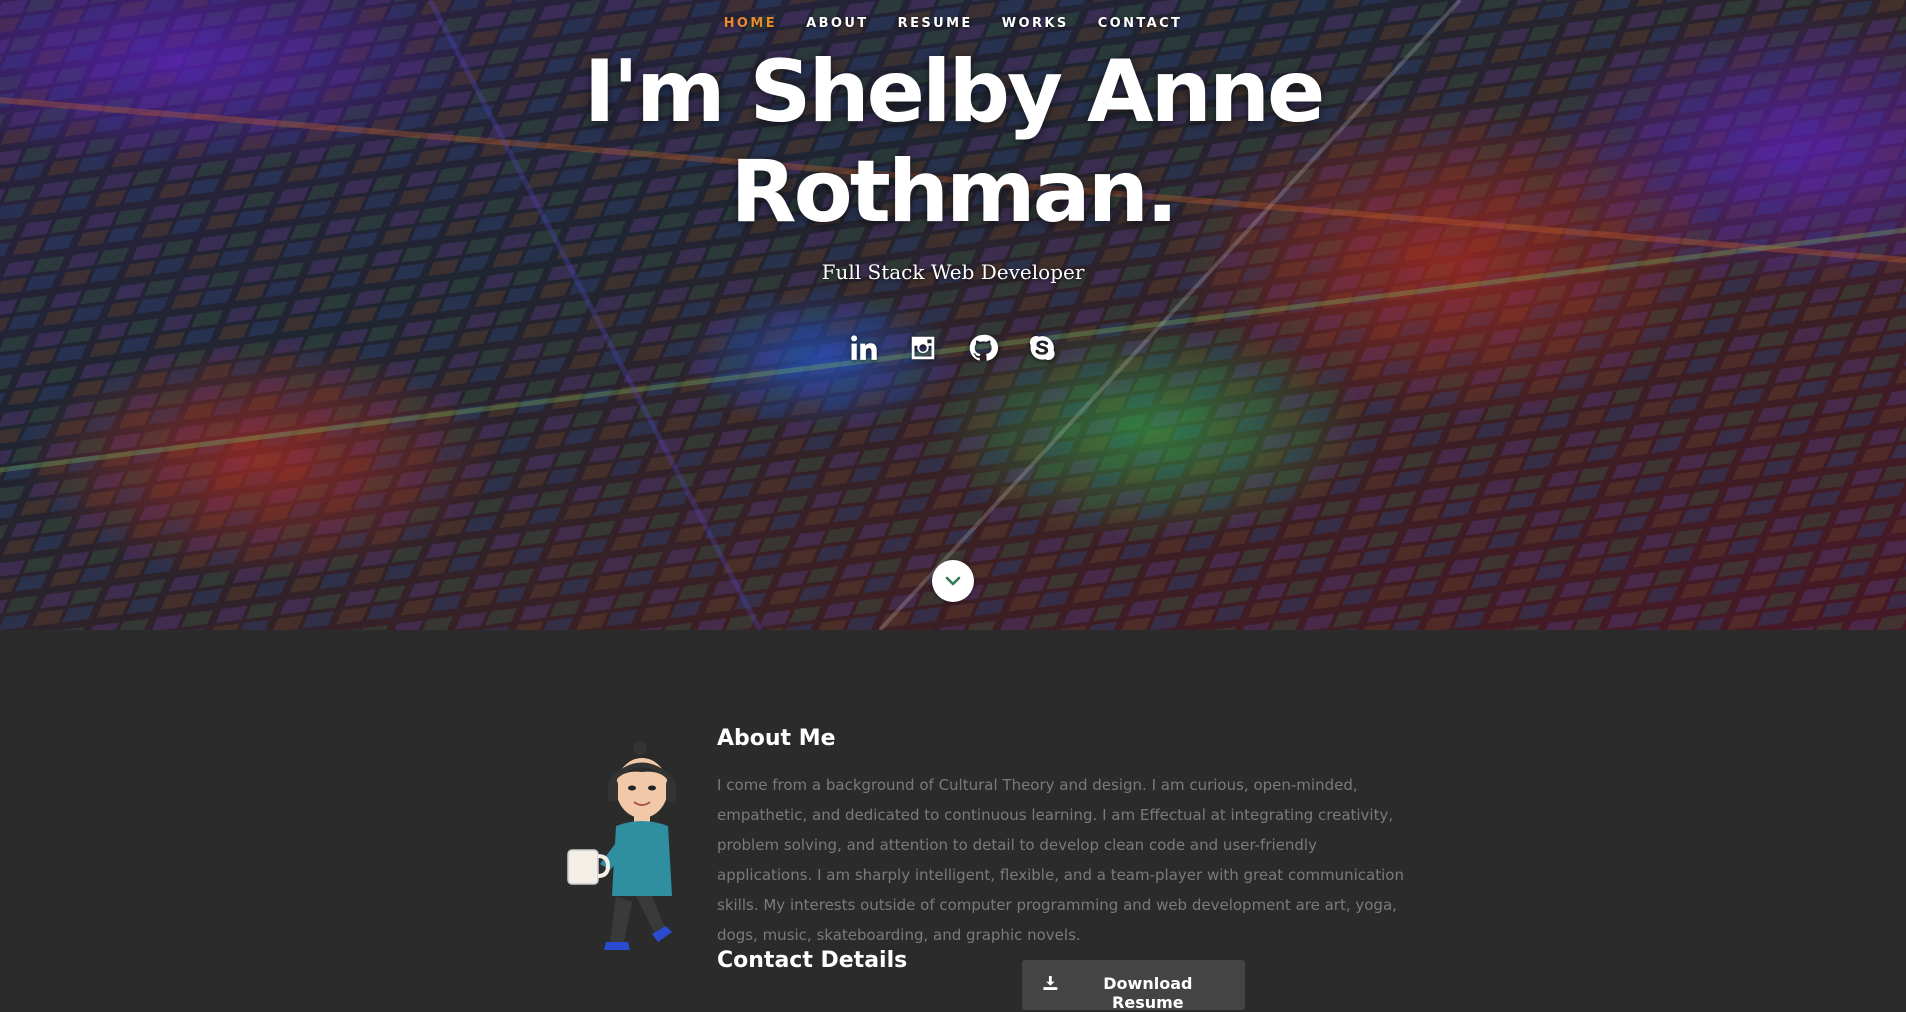  Describe the element at coordinates (812, 960) in the screenshot. I see `contact-details-title: Contact Details` at that location.